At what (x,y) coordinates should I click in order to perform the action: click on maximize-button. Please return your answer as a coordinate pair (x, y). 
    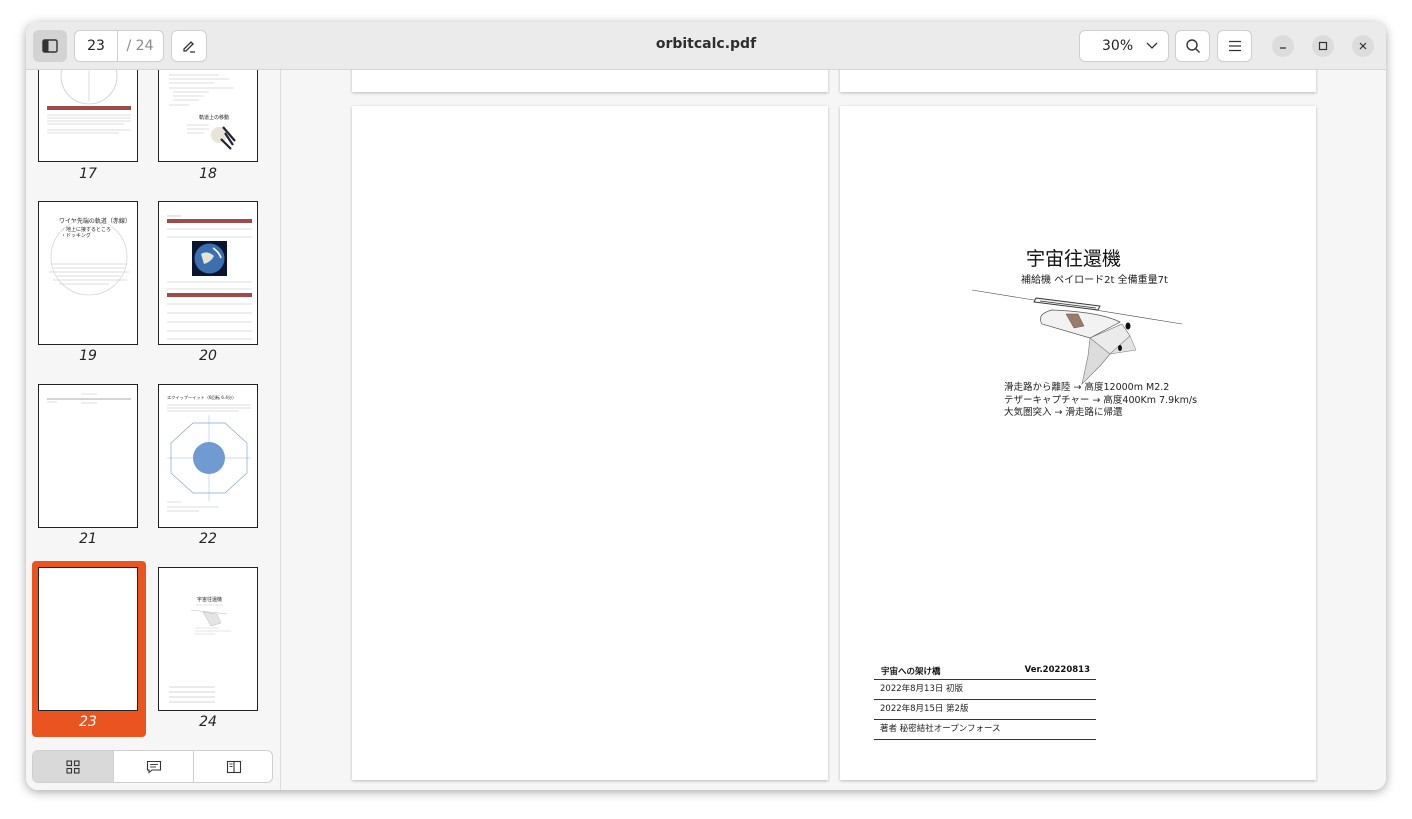
    Looking at the image, I should click on (1323, 46).